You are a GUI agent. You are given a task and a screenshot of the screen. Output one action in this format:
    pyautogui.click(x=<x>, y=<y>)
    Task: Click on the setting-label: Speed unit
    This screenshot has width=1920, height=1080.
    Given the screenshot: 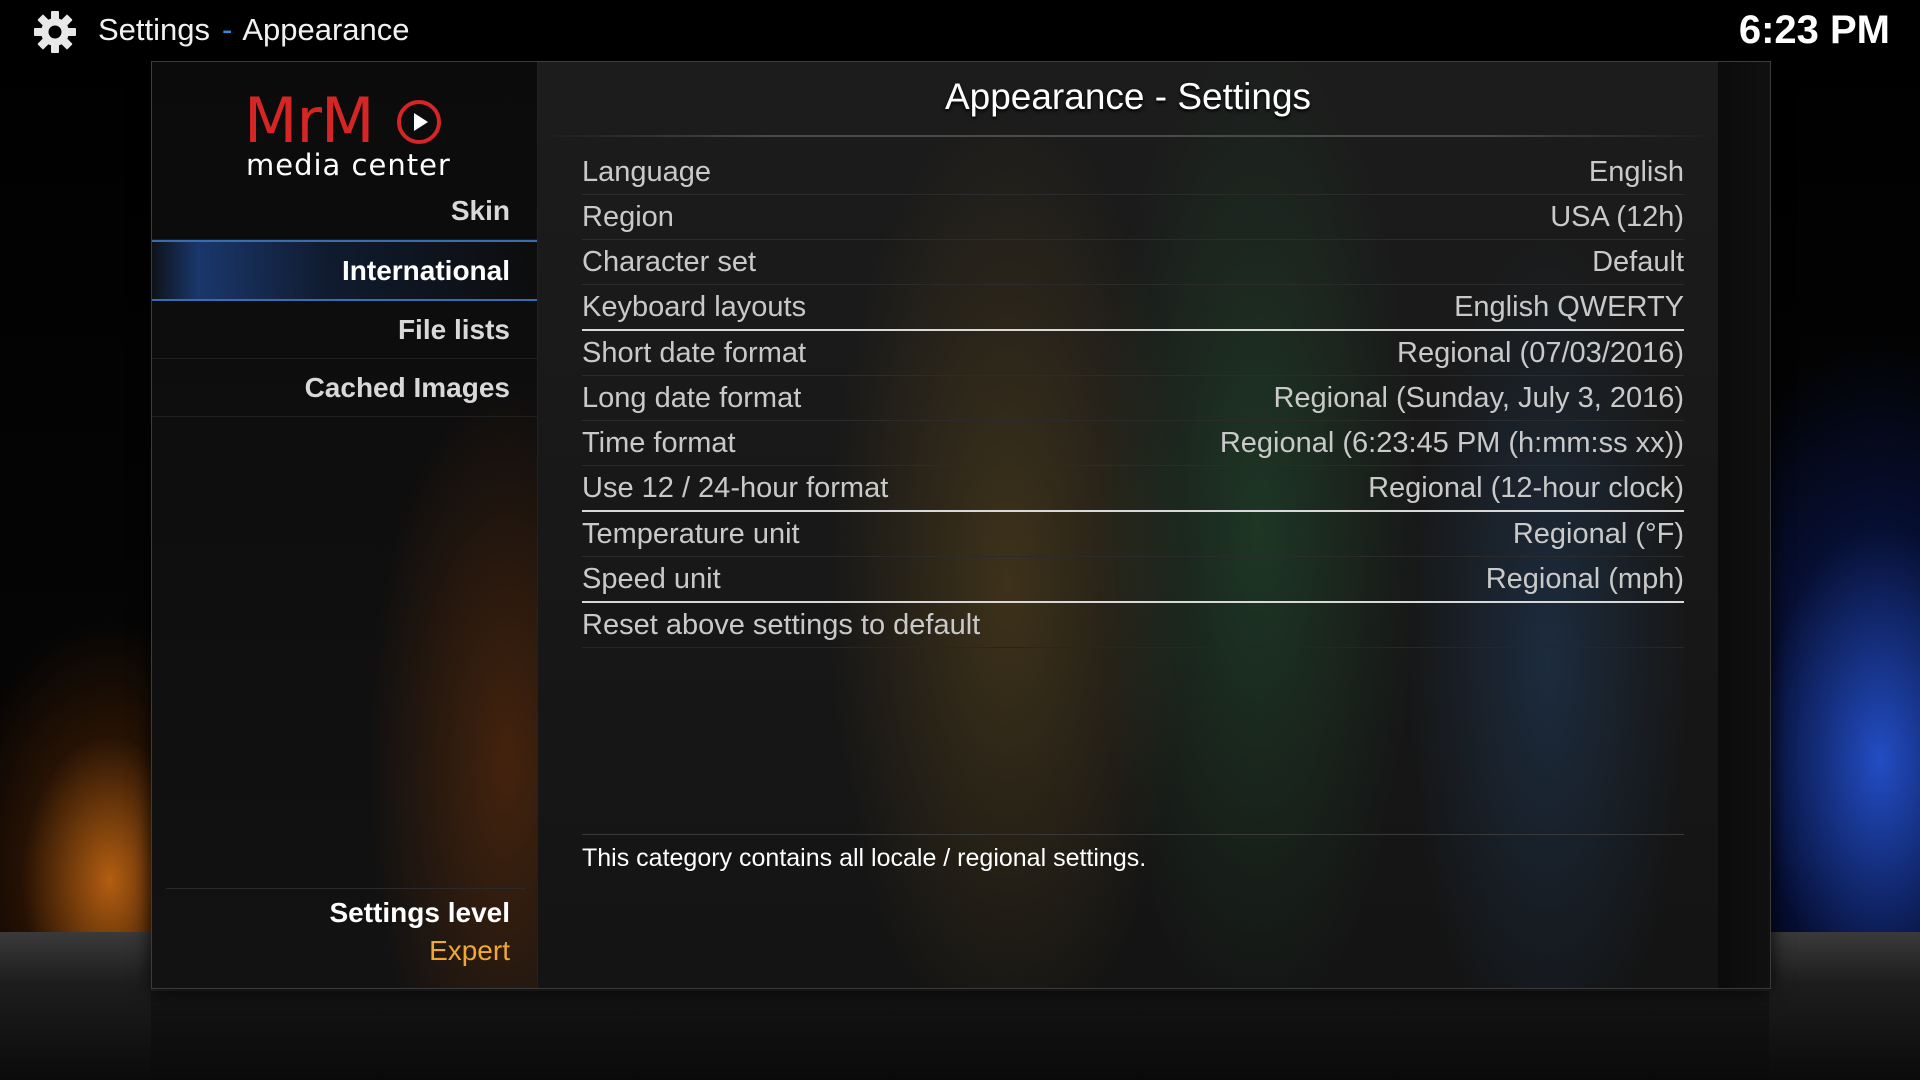 What is the action you would take?
    pyautogui.click(x=651, y=579)
    